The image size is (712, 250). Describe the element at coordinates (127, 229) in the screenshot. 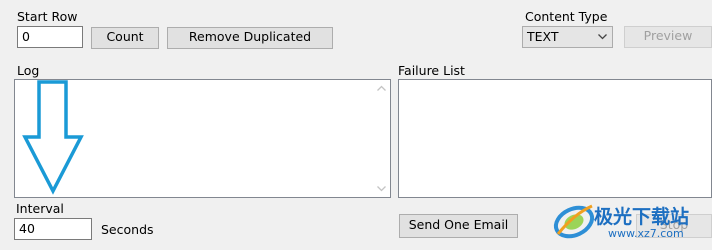

I see `interval-unit-label: Seconds` at that location.